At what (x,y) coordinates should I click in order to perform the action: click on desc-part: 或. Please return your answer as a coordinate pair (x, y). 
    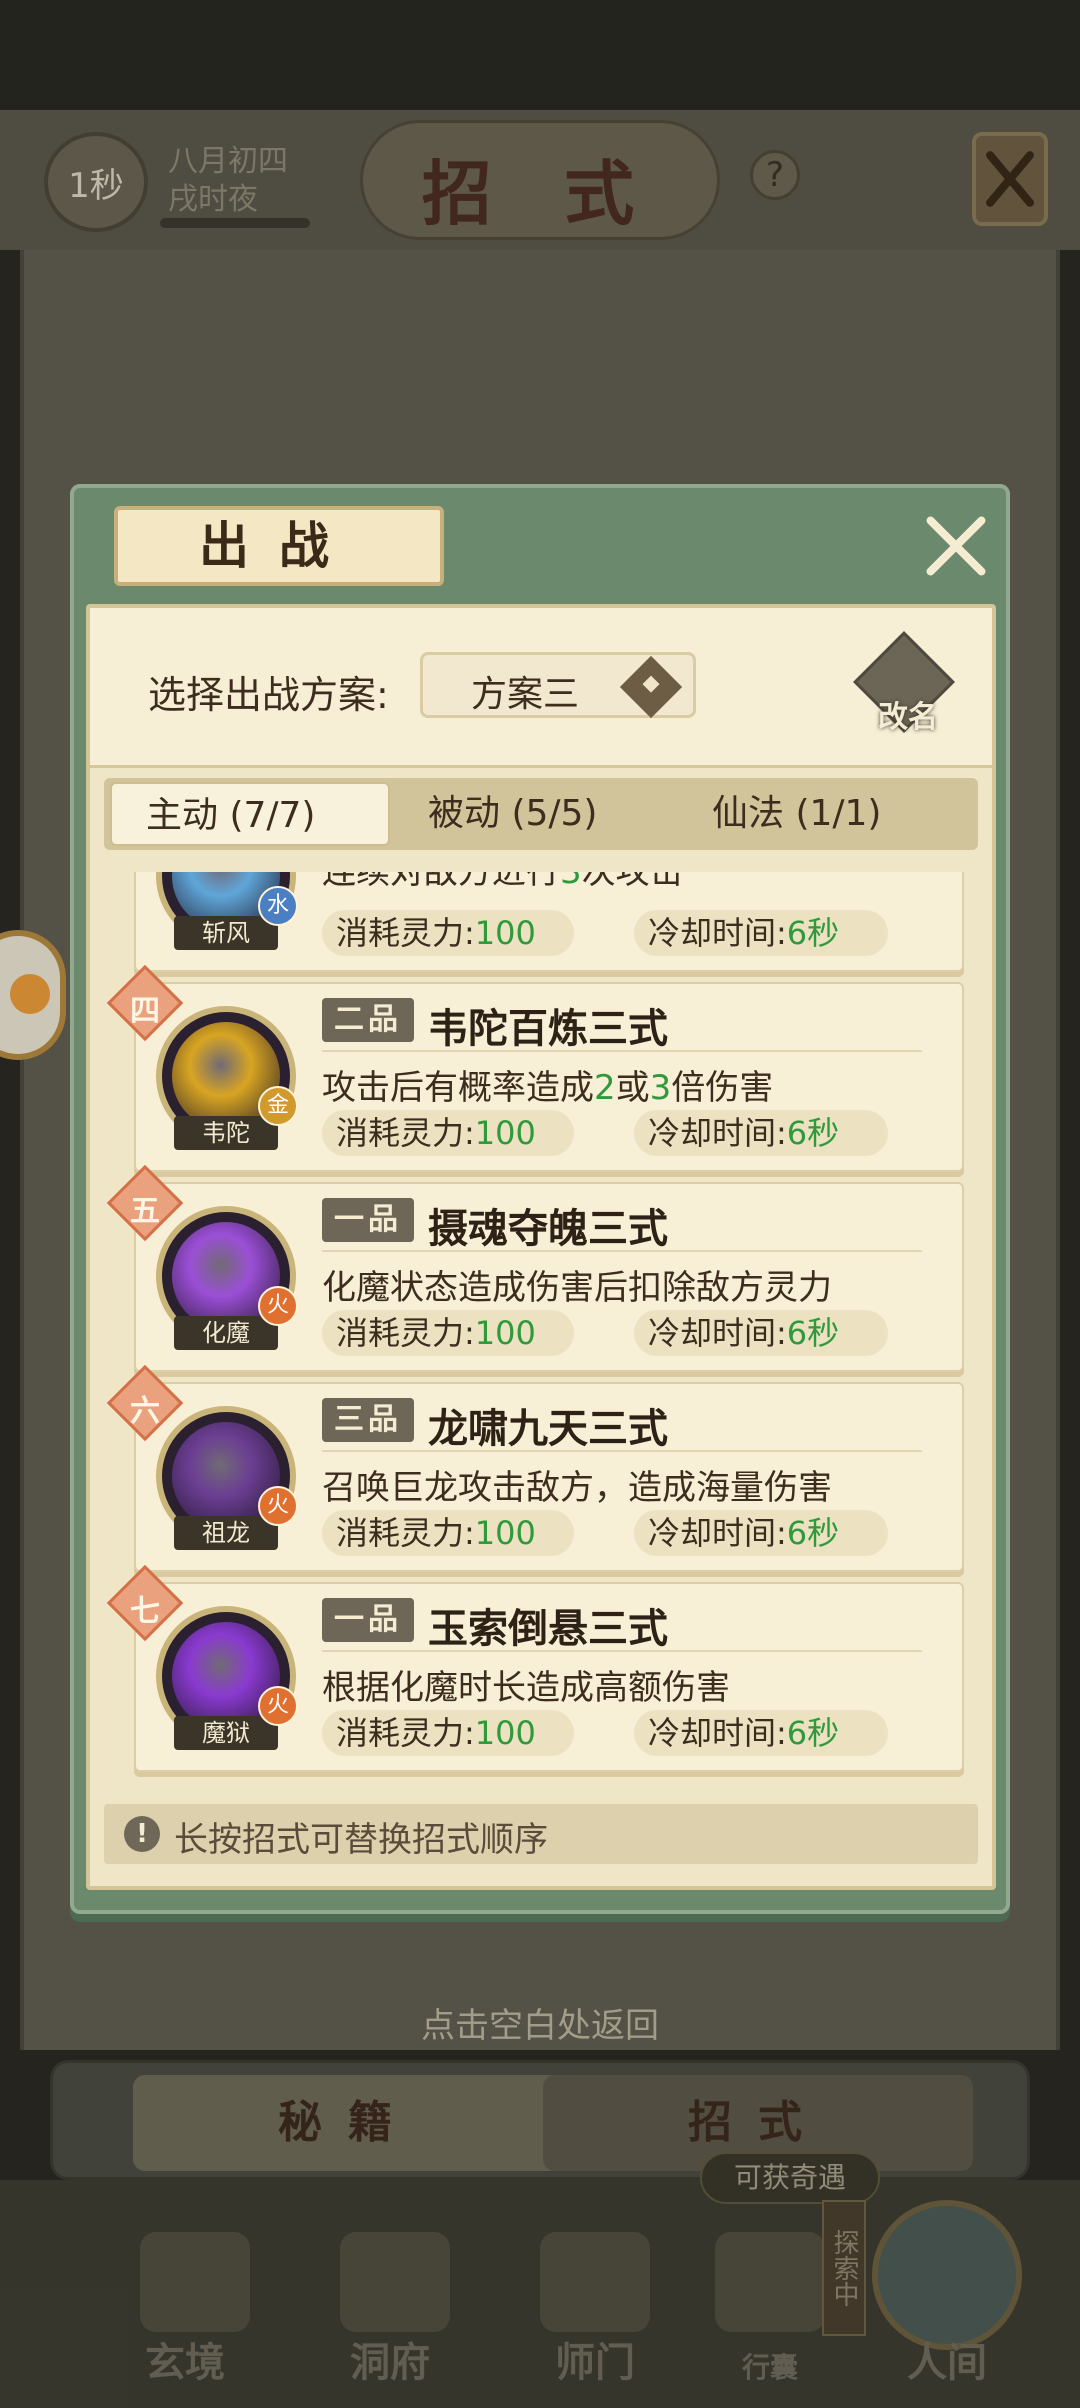
    Looking at the image, I should click on (632, 1088).